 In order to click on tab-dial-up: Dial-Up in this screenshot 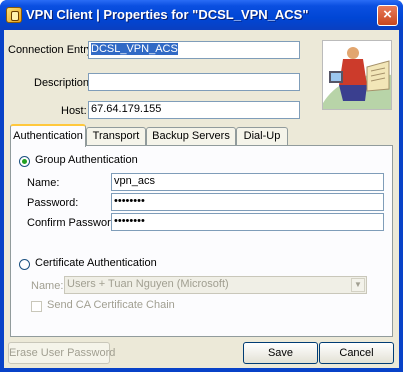, I will do `click(262, 136)`.